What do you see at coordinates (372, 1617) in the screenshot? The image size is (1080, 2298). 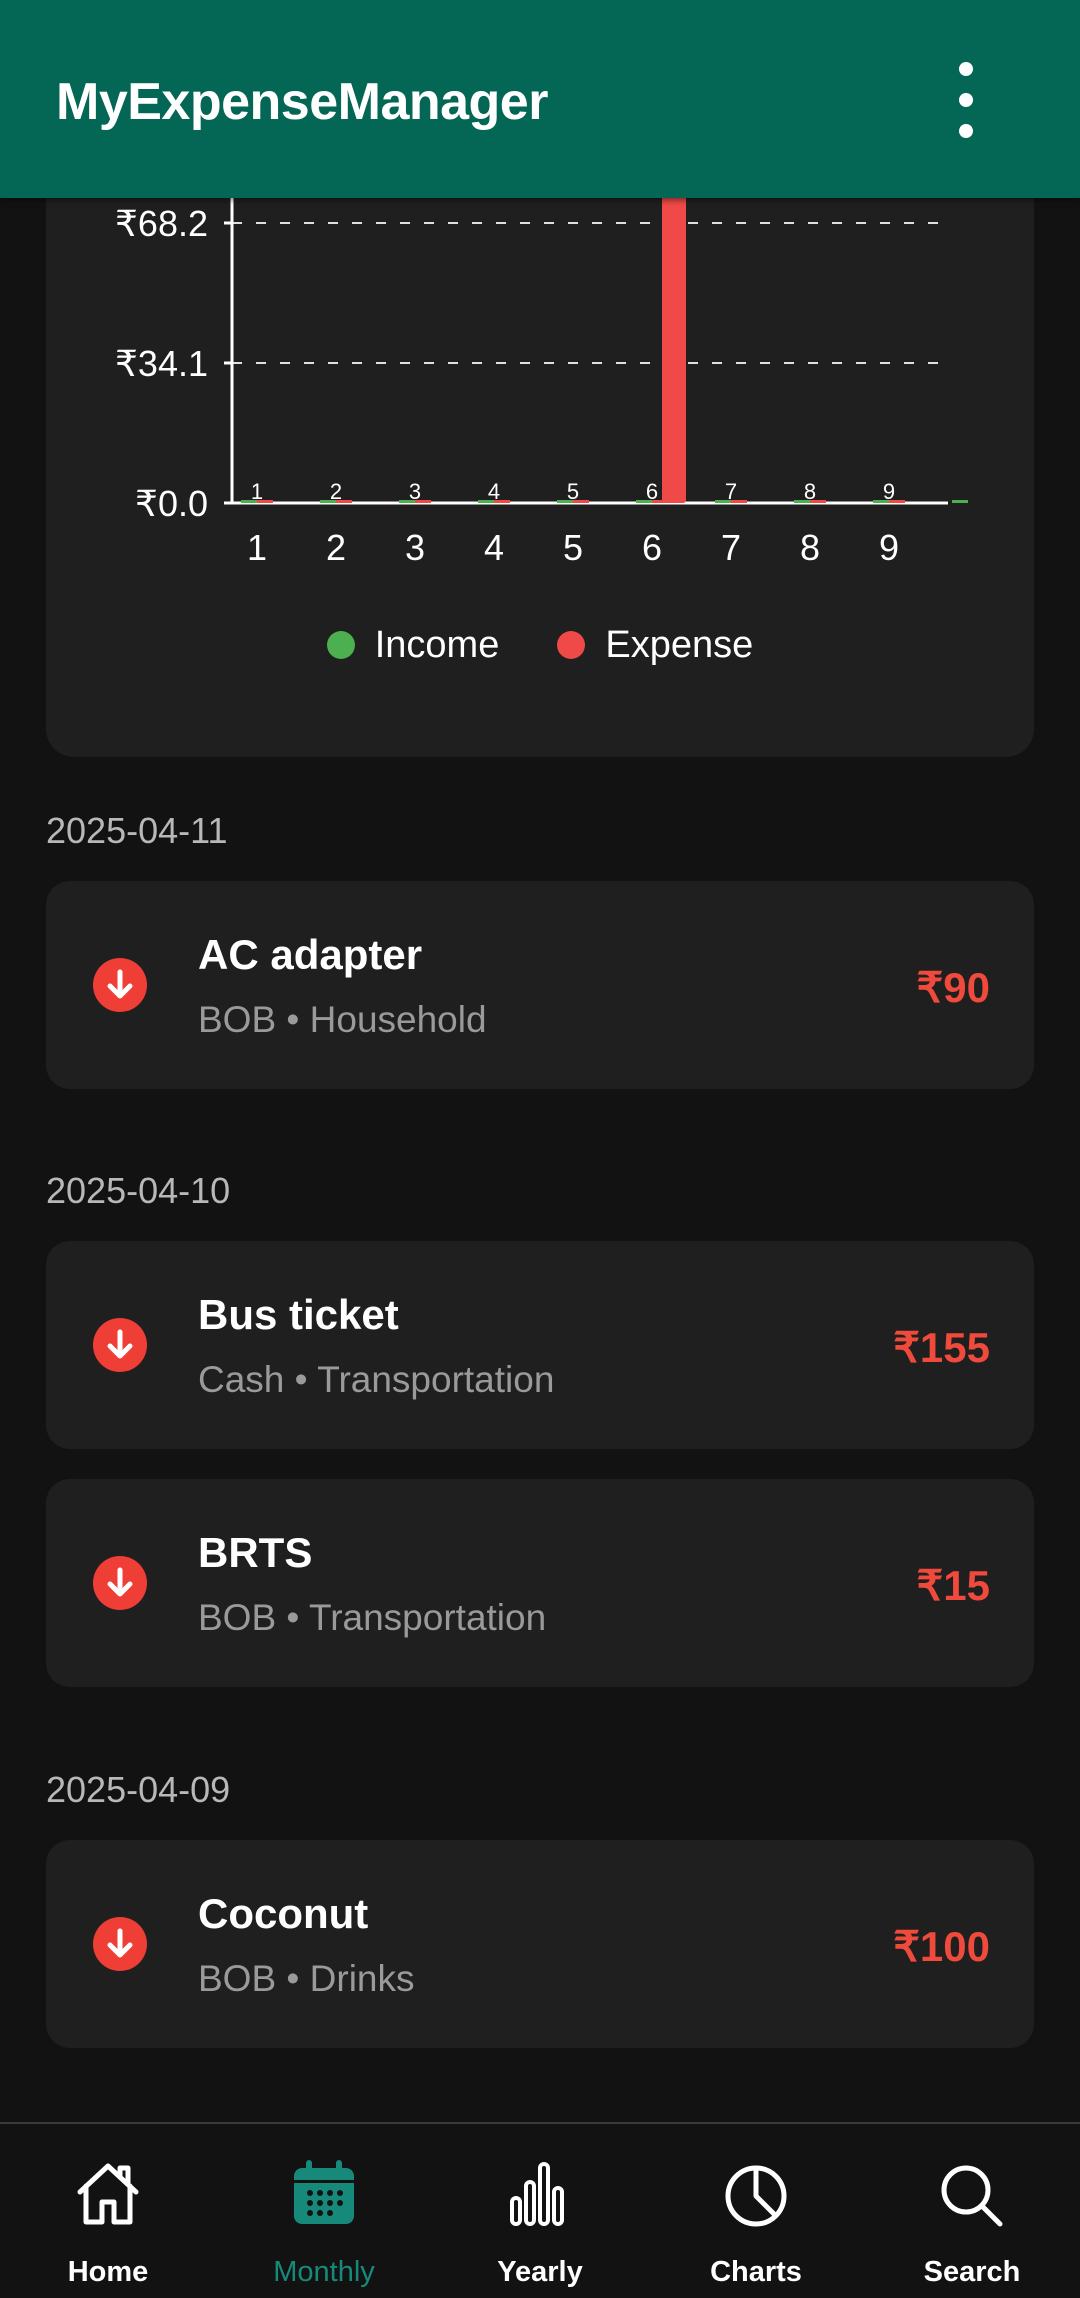 I see `transaction-meta: BOB • Transportation` at bounding box center [372, 1617].